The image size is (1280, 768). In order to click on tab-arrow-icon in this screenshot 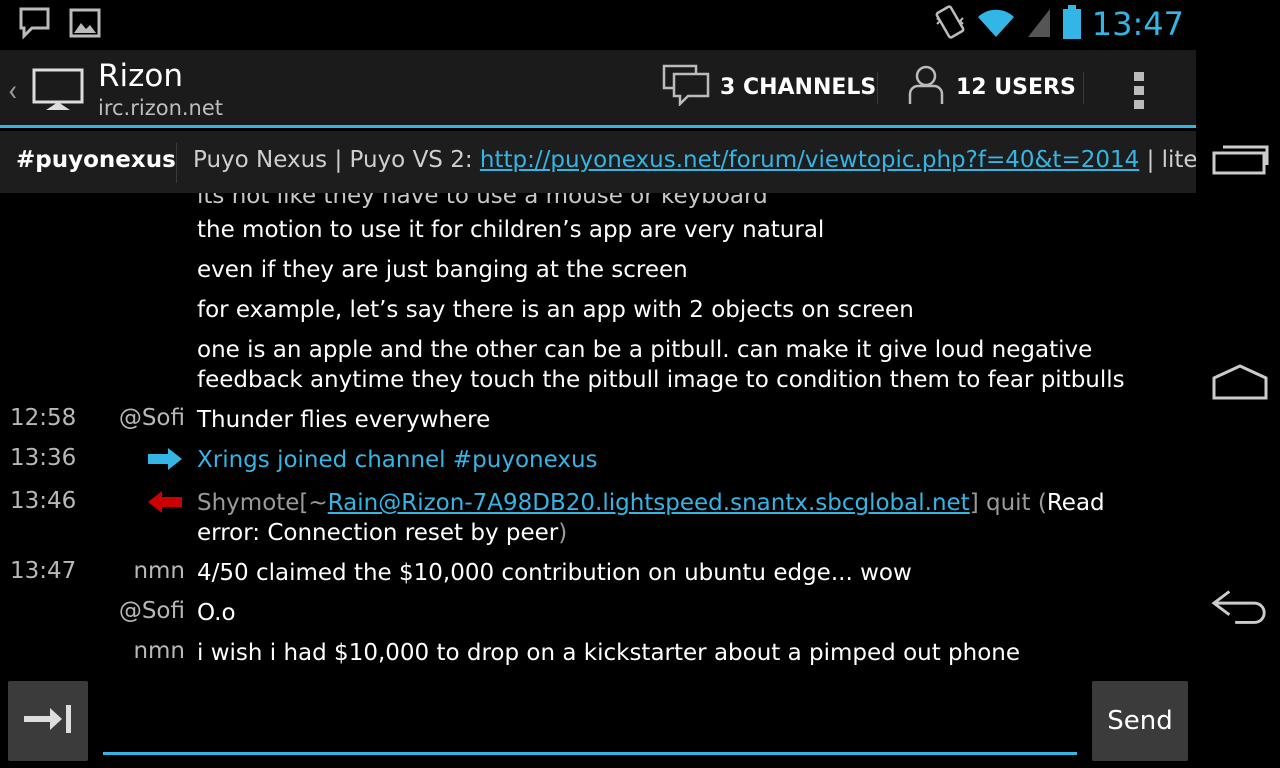, I will do `click(48, 721)`.